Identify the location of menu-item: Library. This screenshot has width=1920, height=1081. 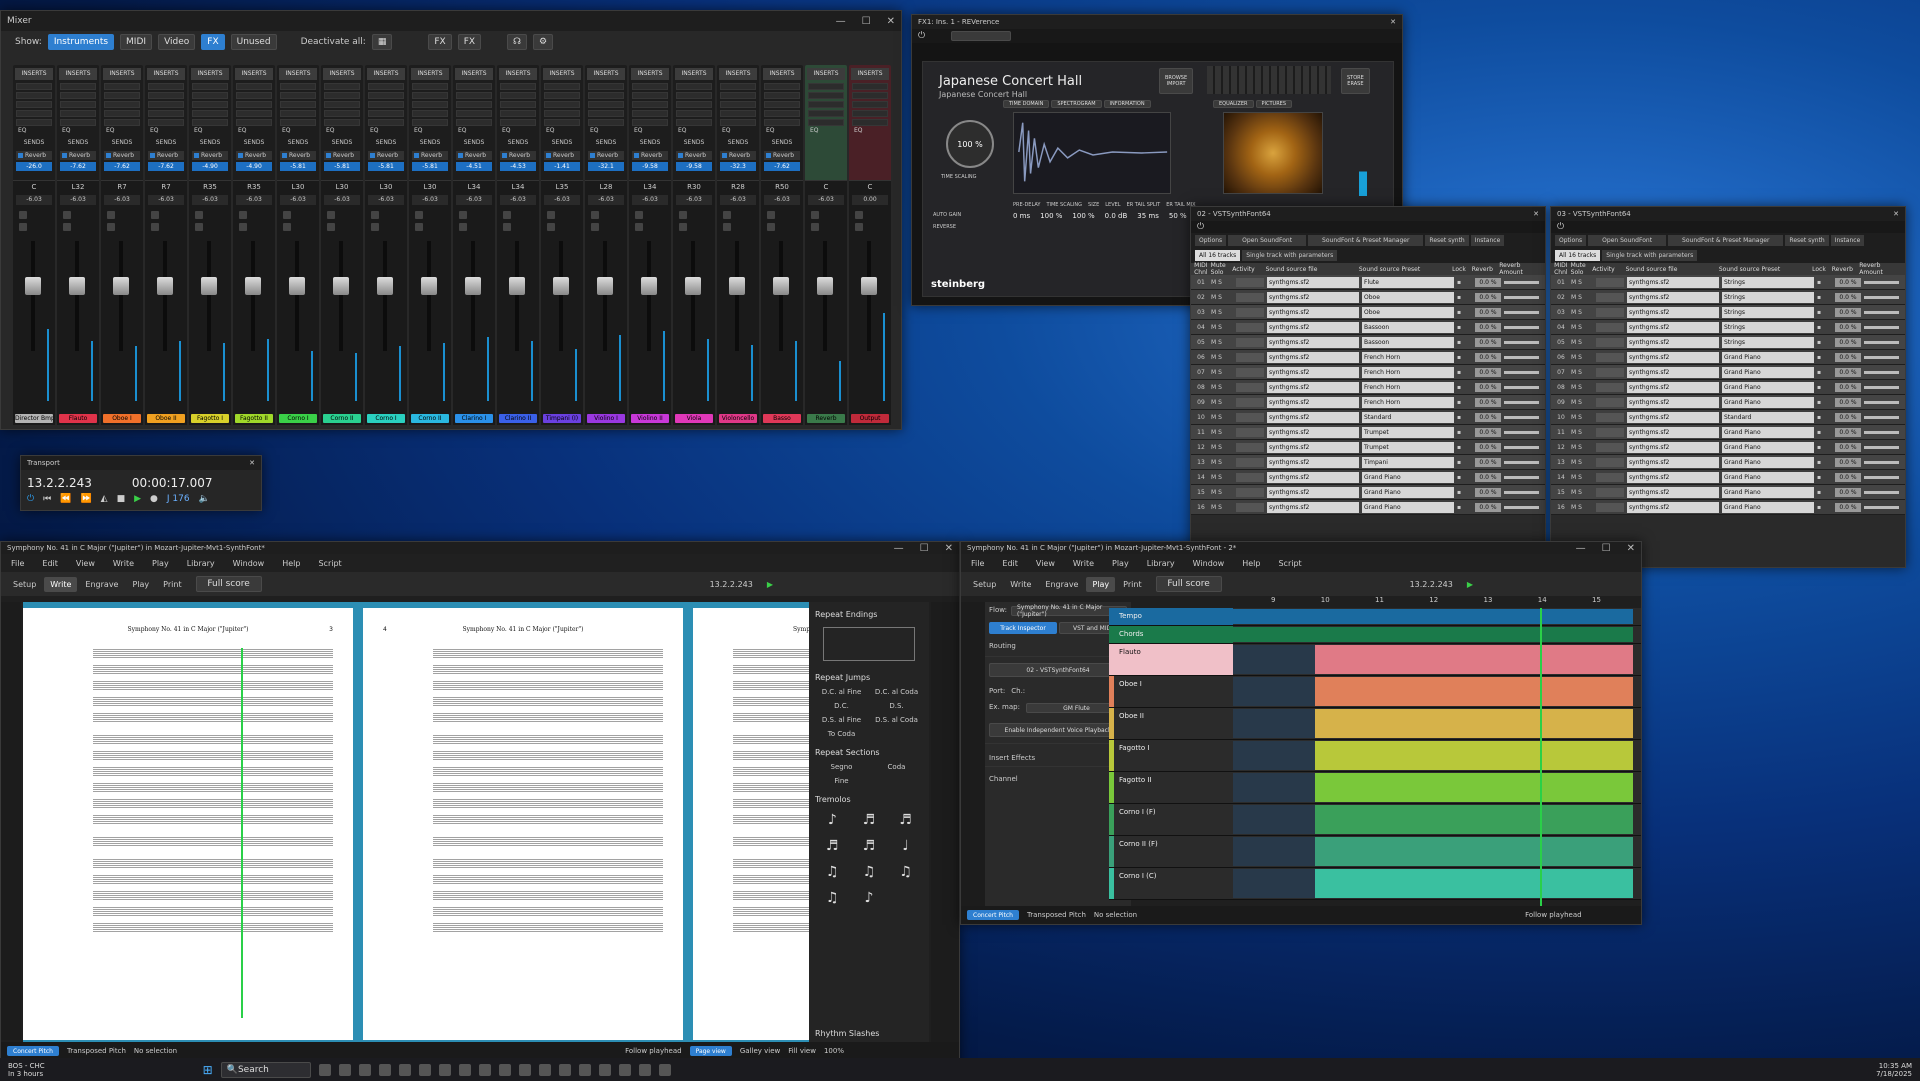
(201, 563).